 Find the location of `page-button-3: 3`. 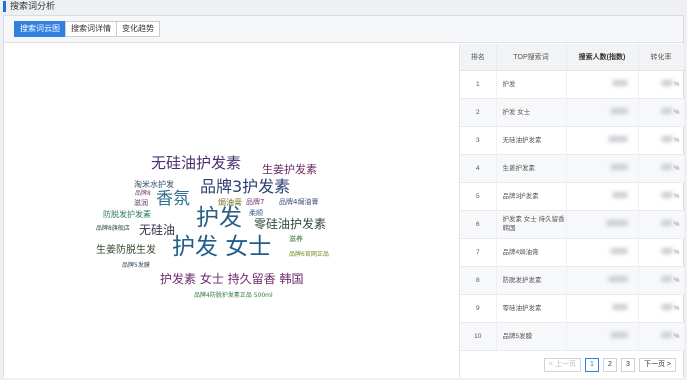

page-button-3: 3 is located at coordinates (627, 365).